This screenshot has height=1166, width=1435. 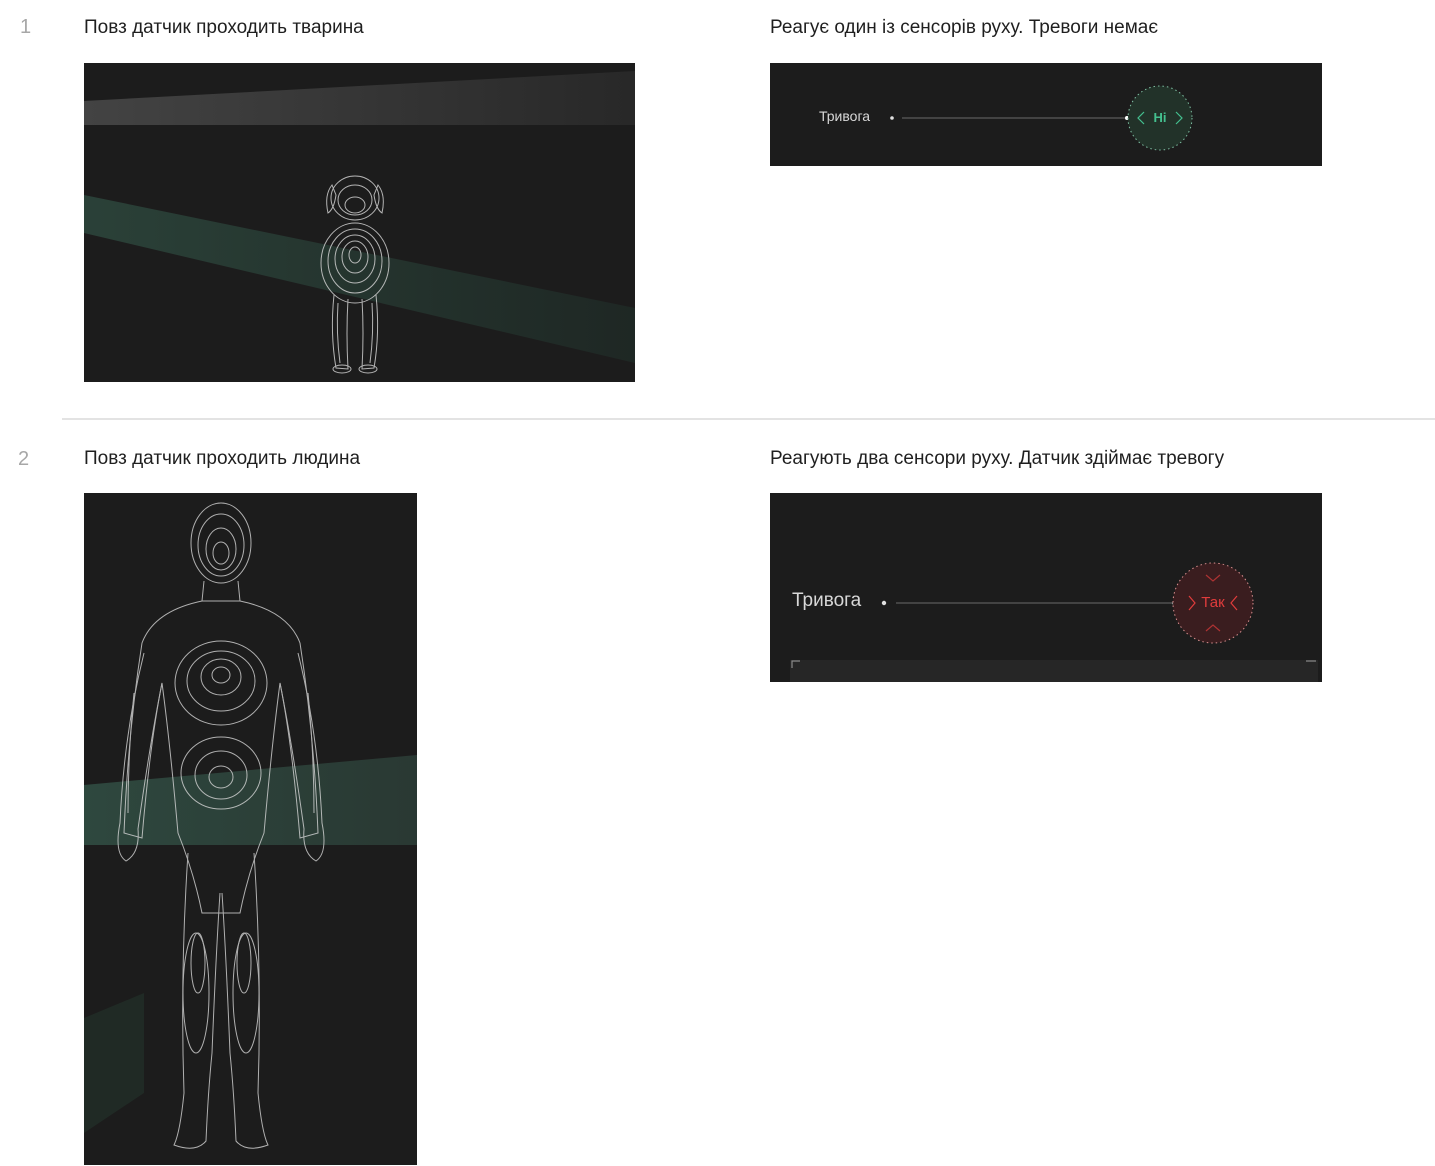 I want to click on scenario-1-number: 1, so click(x=26, y=27).